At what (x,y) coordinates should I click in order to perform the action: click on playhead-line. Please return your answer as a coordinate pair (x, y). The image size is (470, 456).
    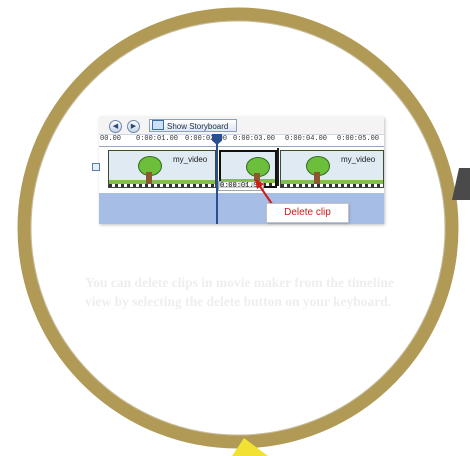
    Looking at the image, I should click on (217, 179).